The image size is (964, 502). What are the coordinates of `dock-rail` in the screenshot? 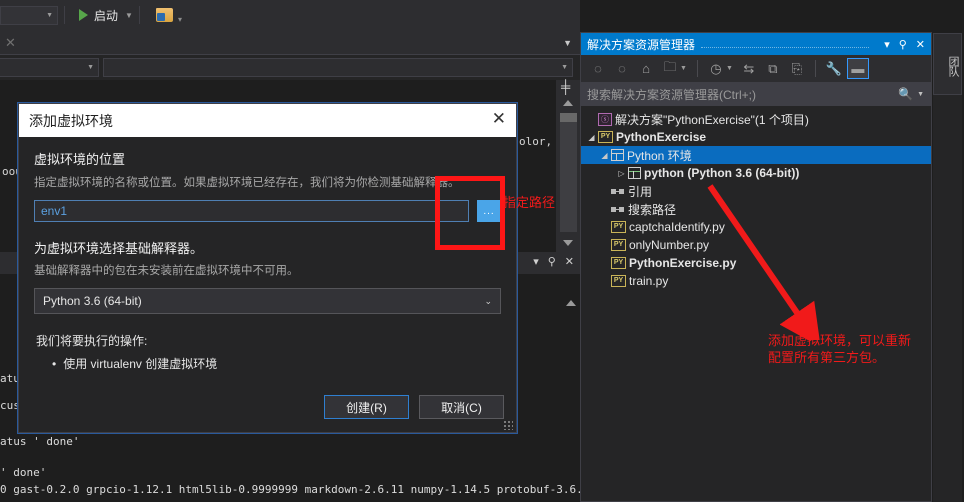 It's located at (947, 298).